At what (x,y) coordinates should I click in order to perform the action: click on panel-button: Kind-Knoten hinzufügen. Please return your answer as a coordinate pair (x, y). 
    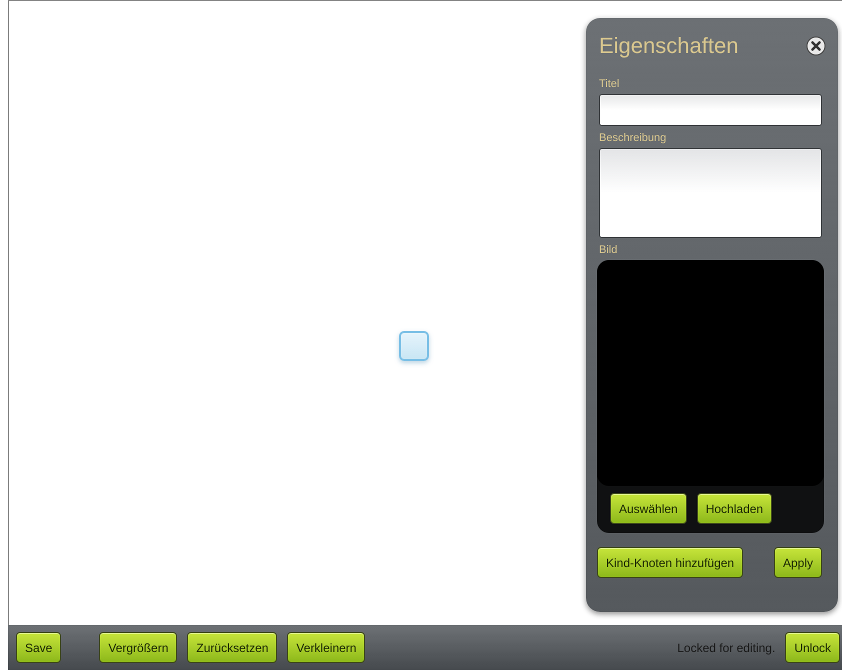
    Looking at the image, I should click on (670, 562).